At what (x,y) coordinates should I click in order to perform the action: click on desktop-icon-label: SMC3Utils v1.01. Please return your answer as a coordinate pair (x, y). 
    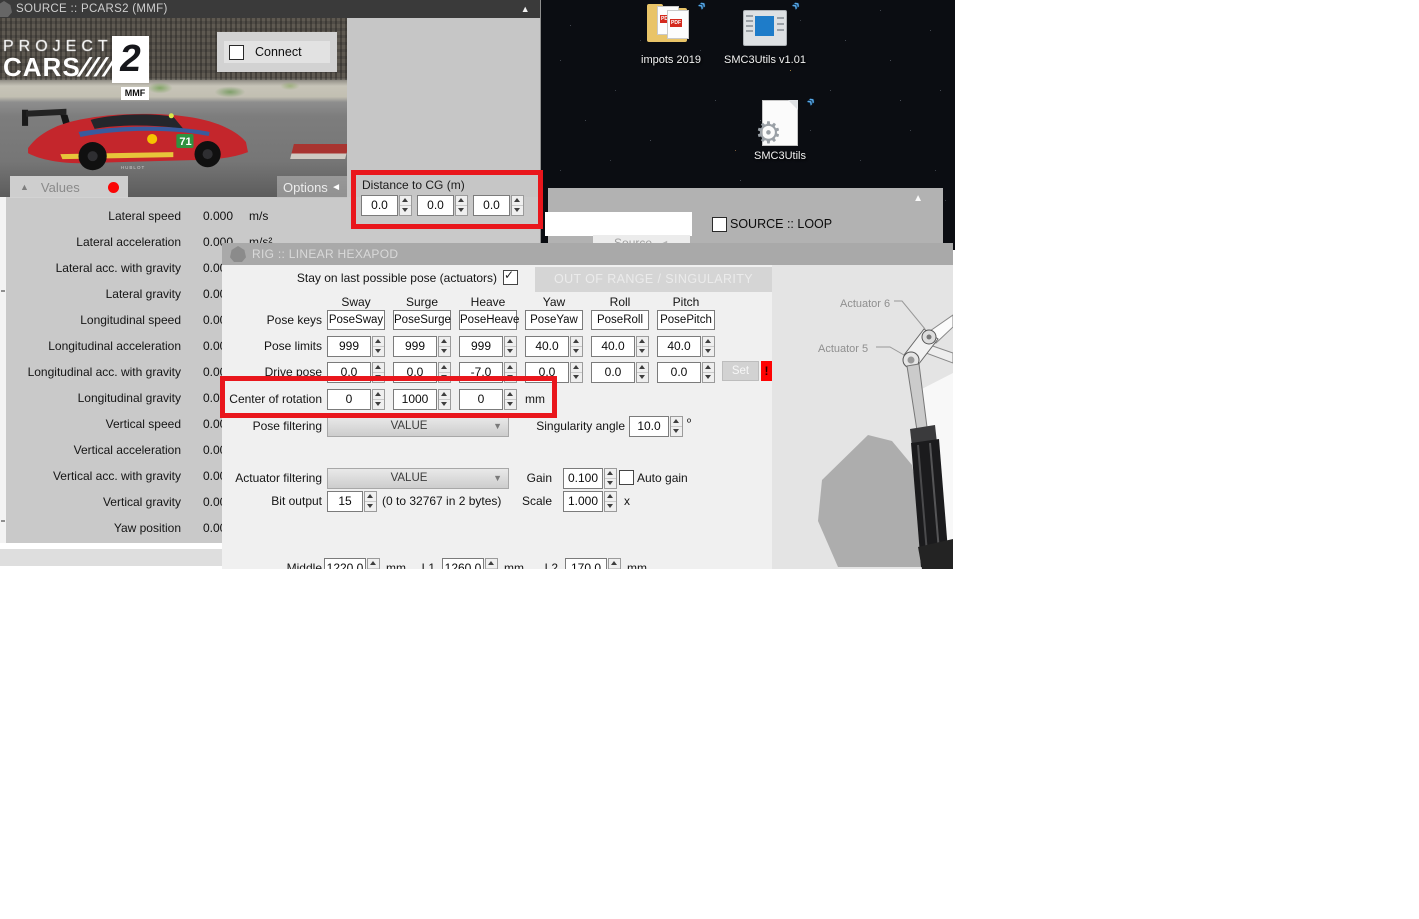
    Looking at the image, I should click on (765, 60).